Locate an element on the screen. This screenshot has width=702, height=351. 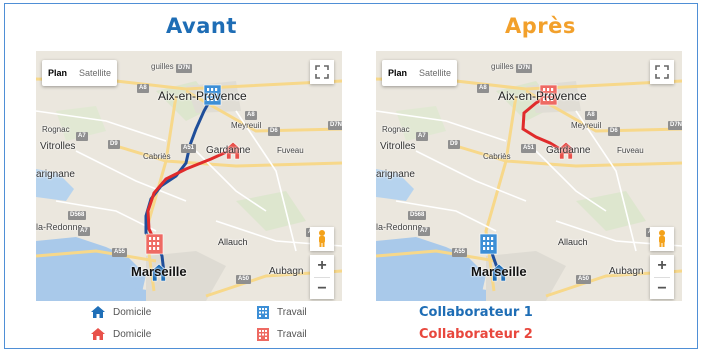
legend-home-red: Domicile is located at coordinates (120, 334).